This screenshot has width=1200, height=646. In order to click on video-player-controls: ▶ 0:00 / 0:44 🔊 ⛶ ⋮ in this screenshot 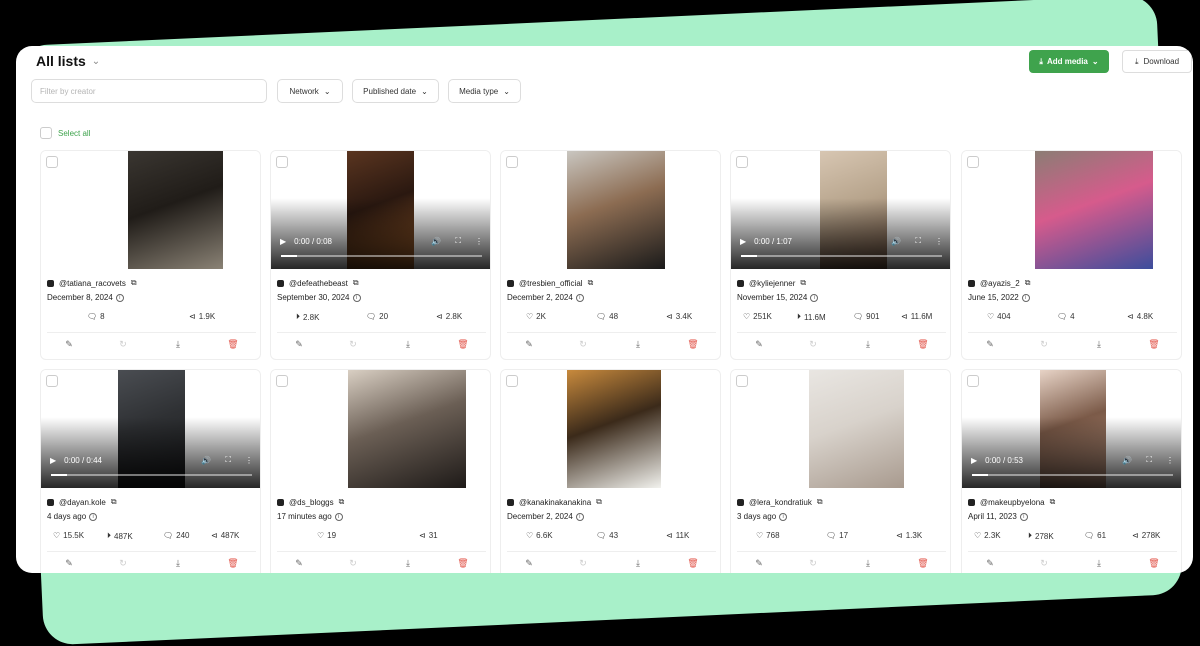, I will do `click(150, 429)`.